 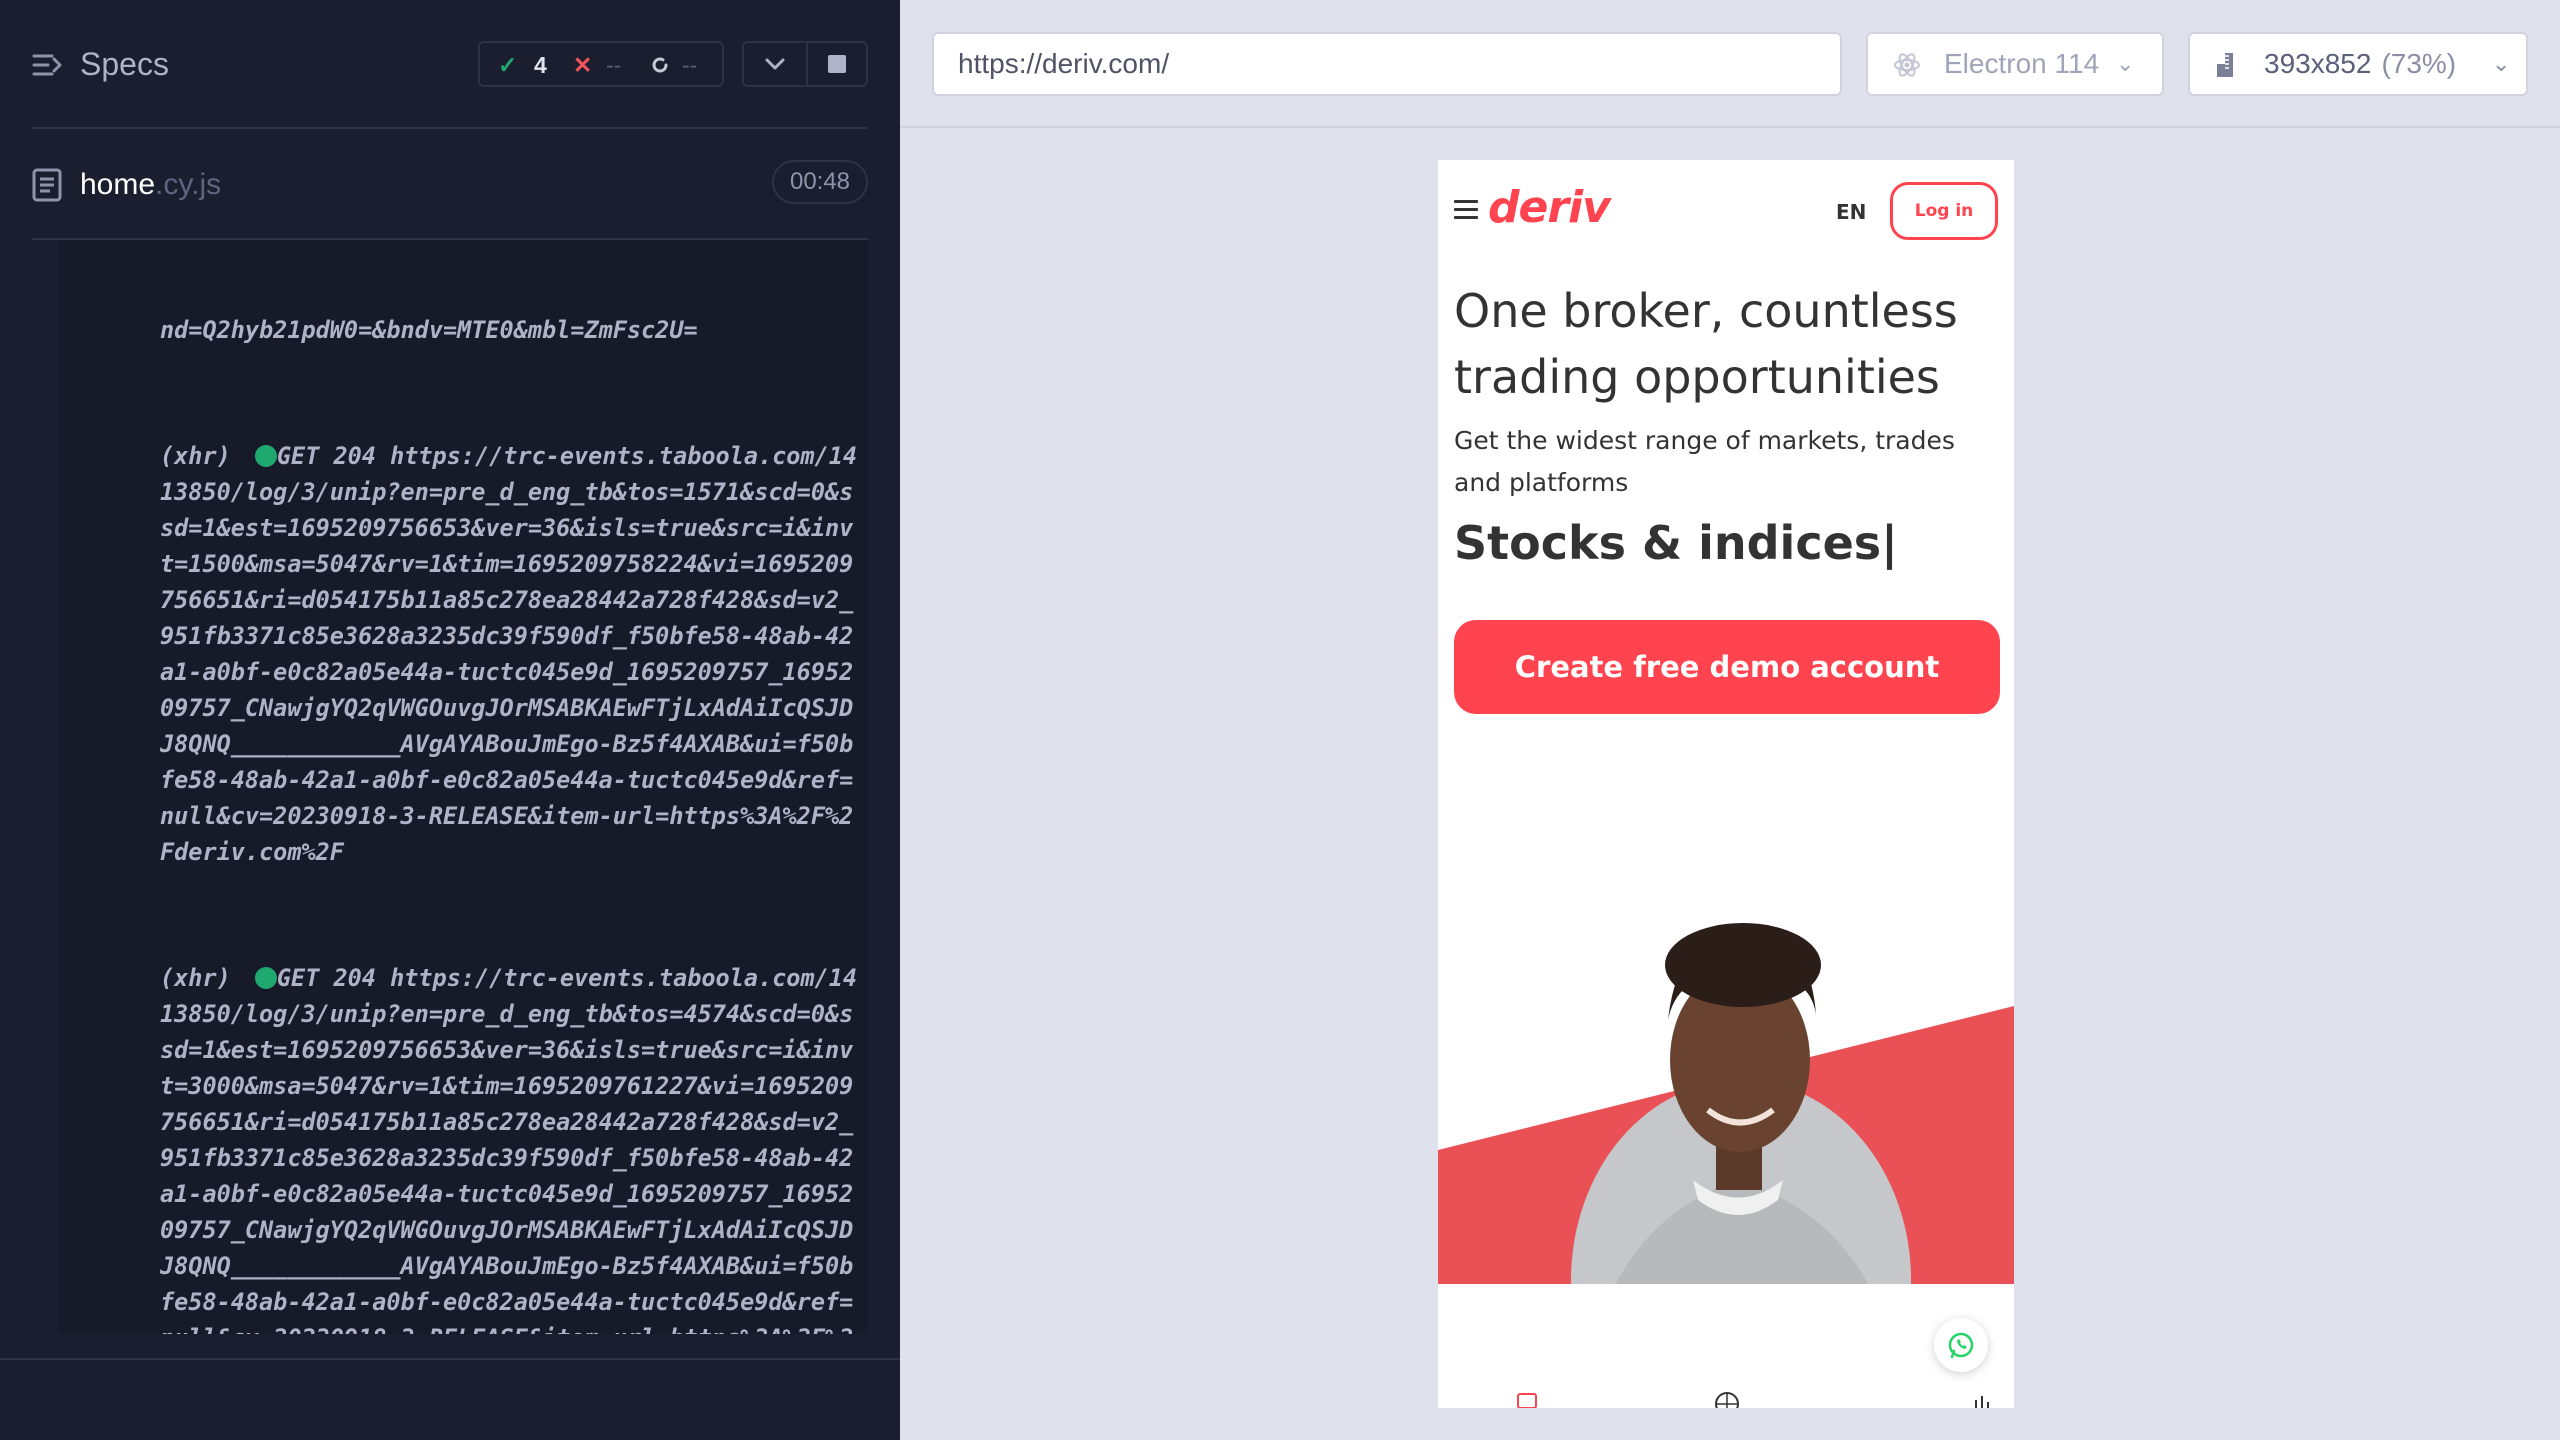 I want to click on spec-file-row: home.cy.js 00:48, so click(x=450, y=185).